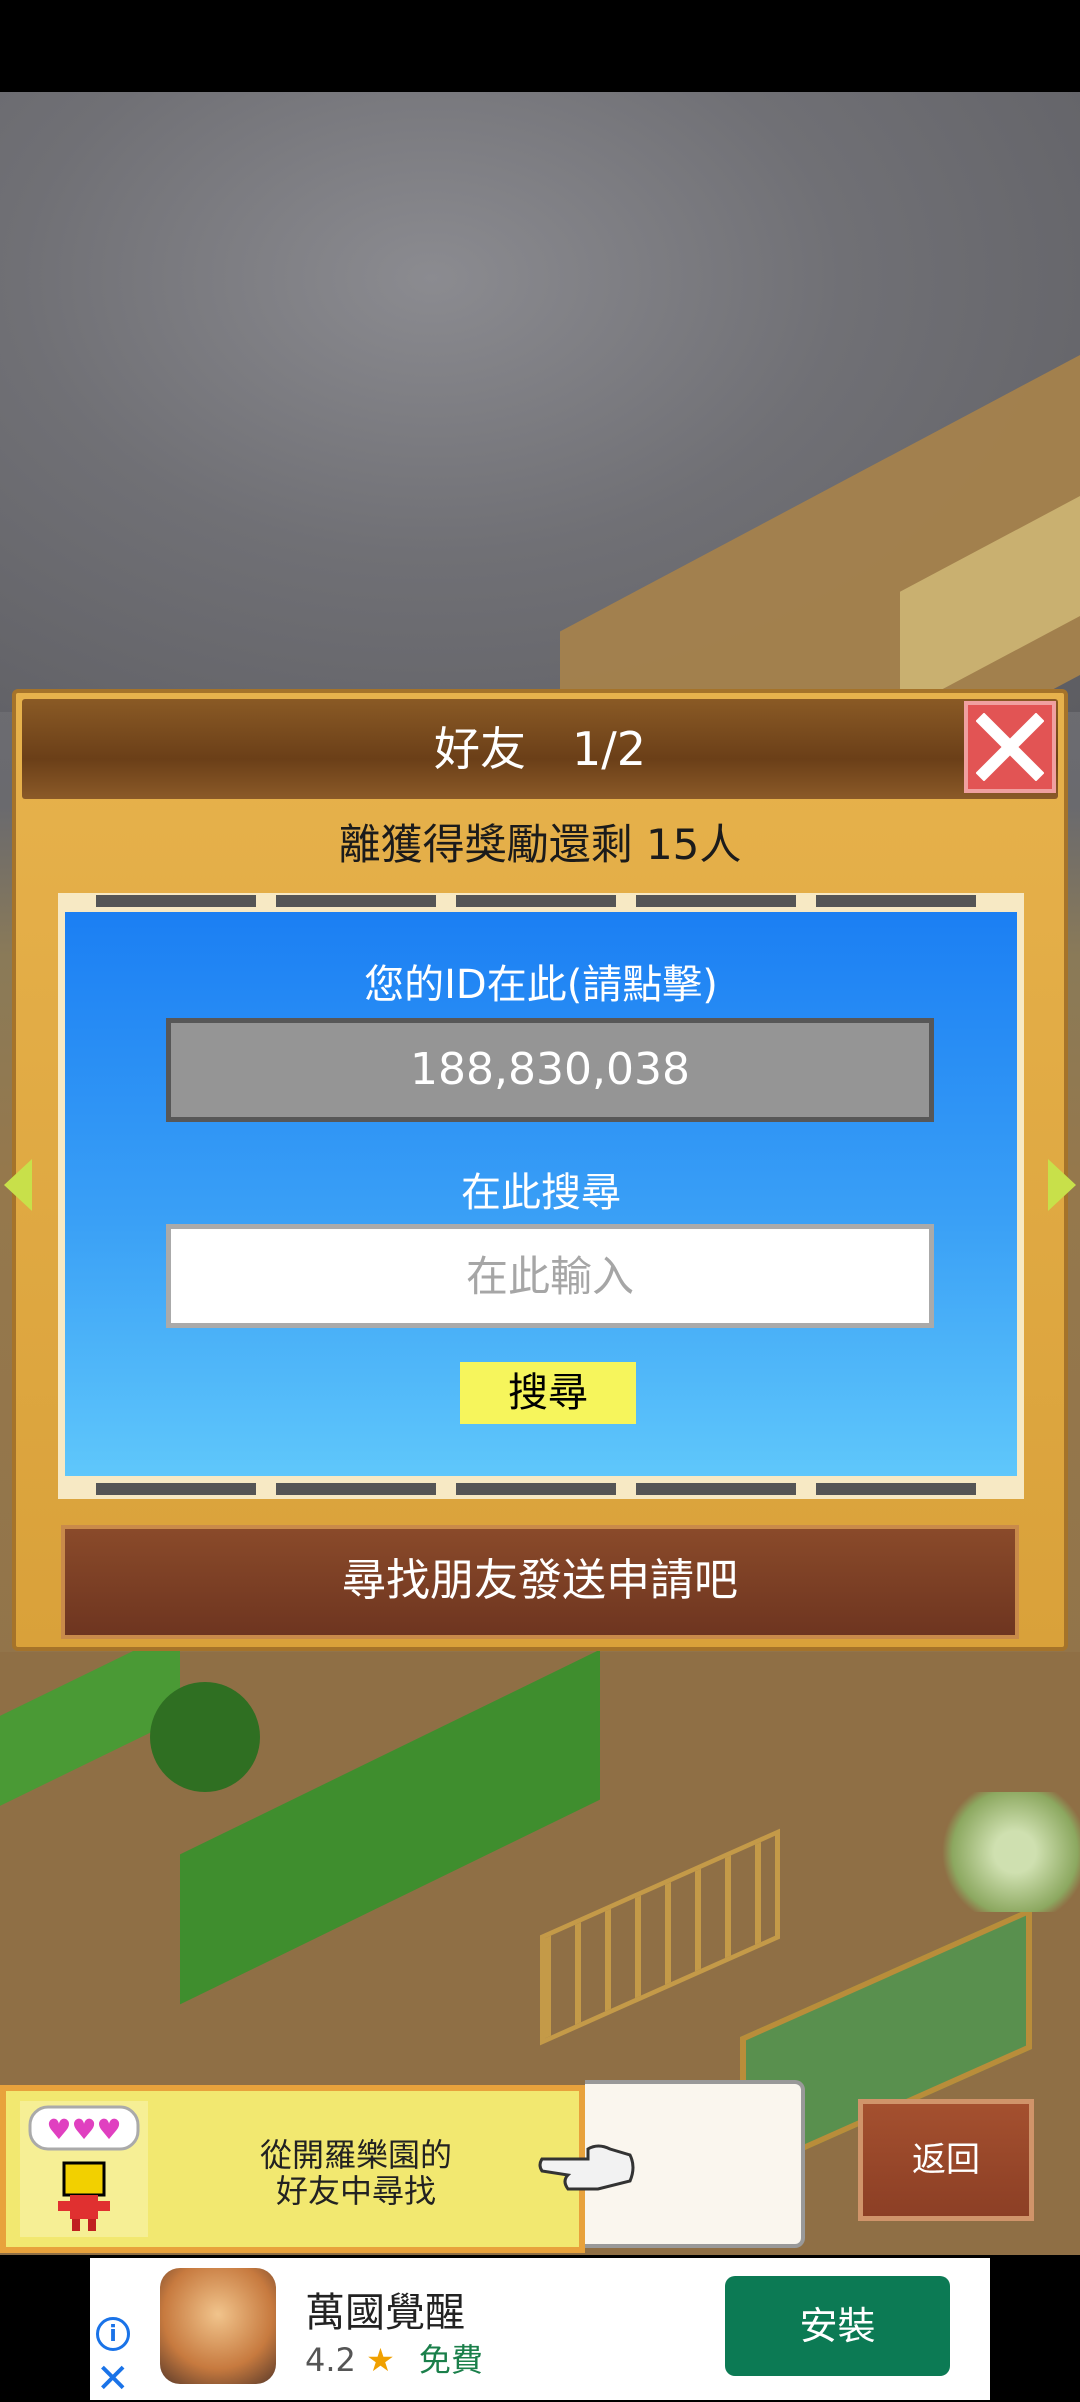 The image size is (1080, 2402). I want to click on next-page-arrow-icon, so click(1062, 1185).